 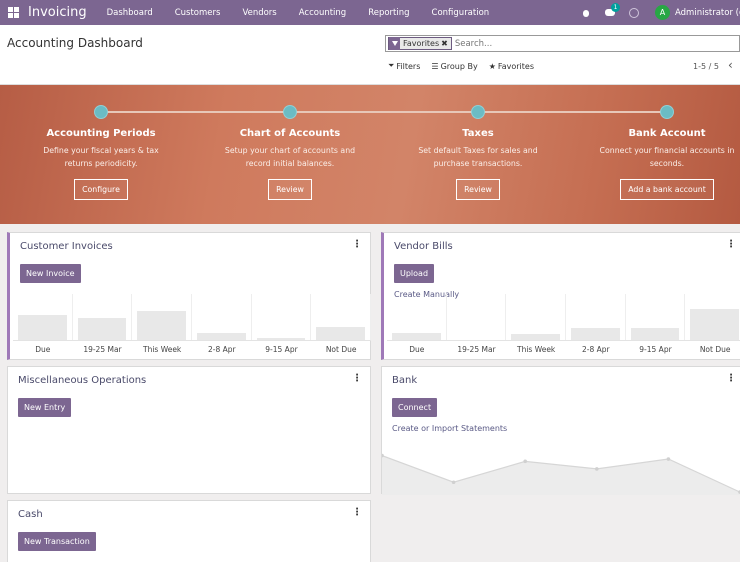 What do you see at coordinates (667, 189) in the screenshot?
I see `add-bank-account-button: Add a bank account` at bounding box center [667, 189].